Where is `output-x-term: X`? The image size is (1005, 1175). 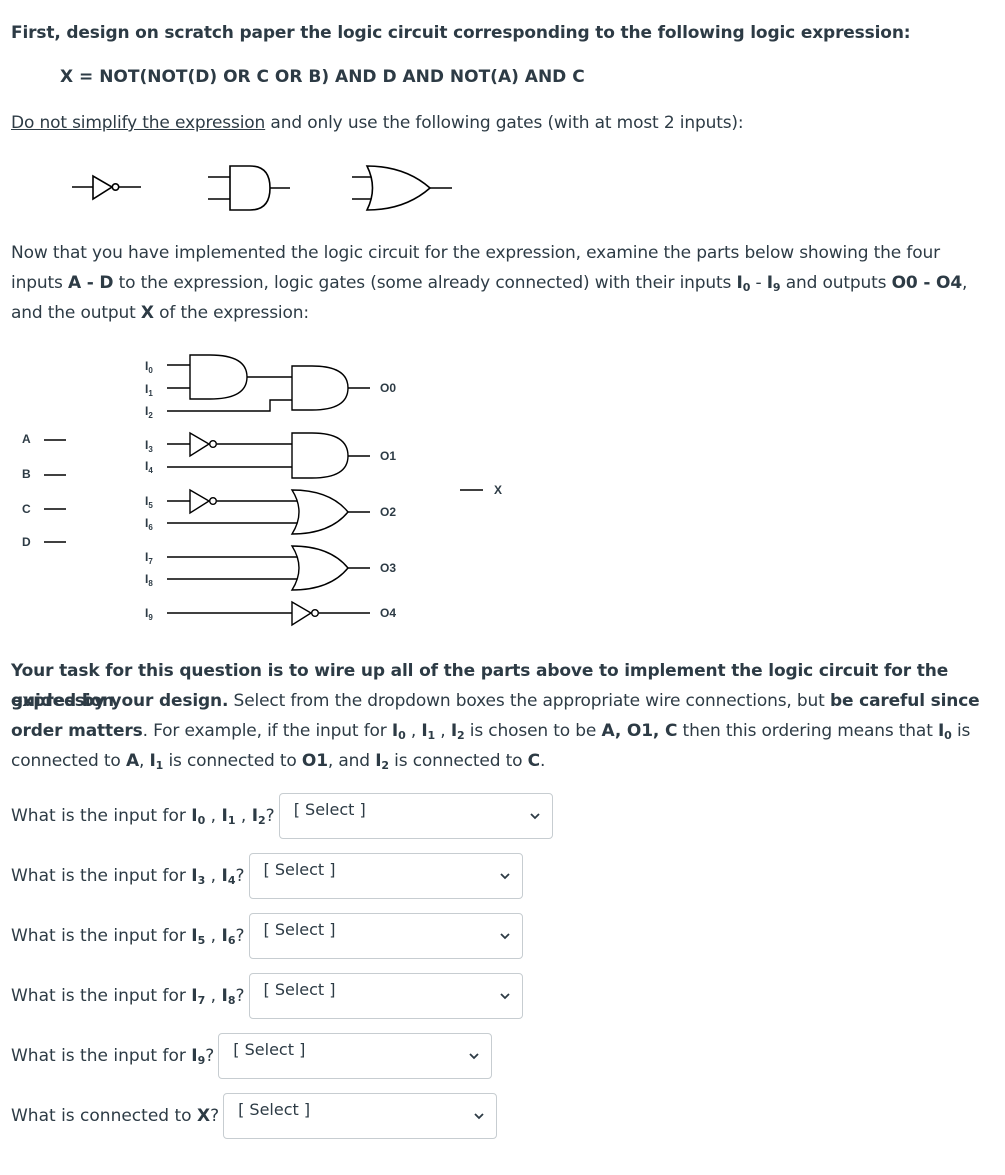
output-x-term: X is located at coordinates (147, 313).